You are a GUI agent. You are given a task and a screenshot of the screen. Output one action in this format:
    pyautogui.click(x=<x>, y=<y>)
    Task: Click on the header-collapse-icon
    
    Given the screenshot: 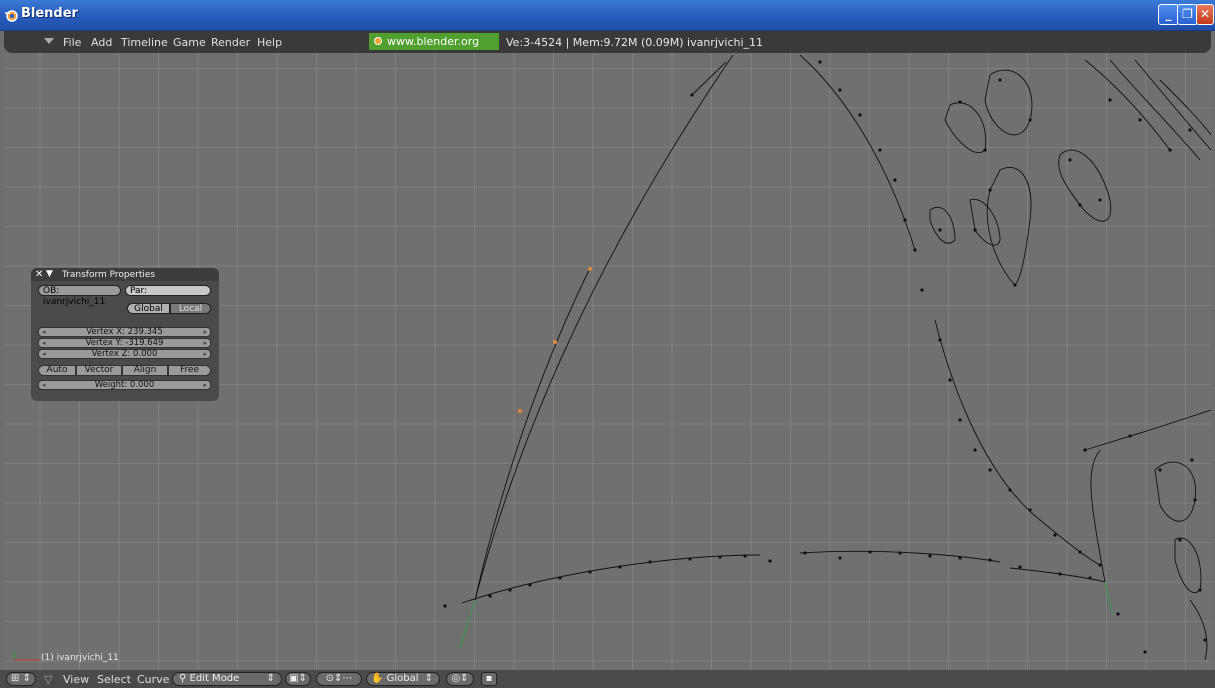 What is the action you would take?
    pyautogui.click(x=49, y=41)
    